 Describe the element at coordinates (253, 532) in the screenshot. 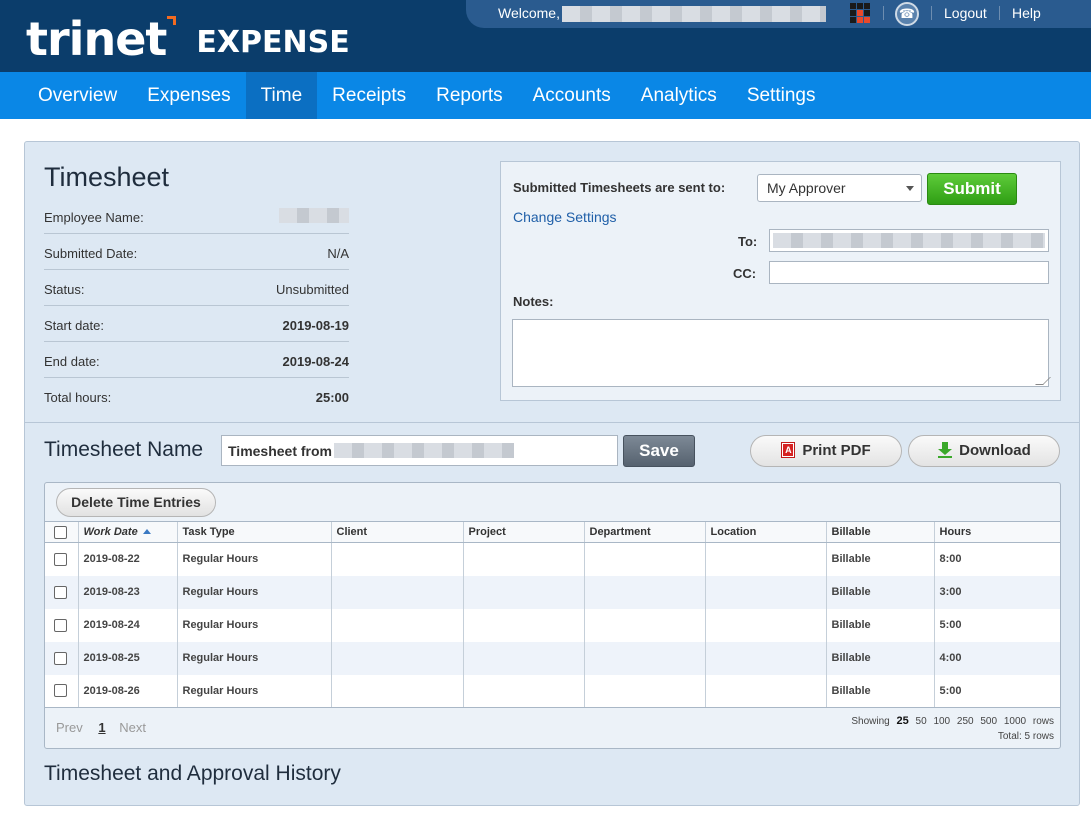

I see `column-header-task-type: Task Type` at that location.